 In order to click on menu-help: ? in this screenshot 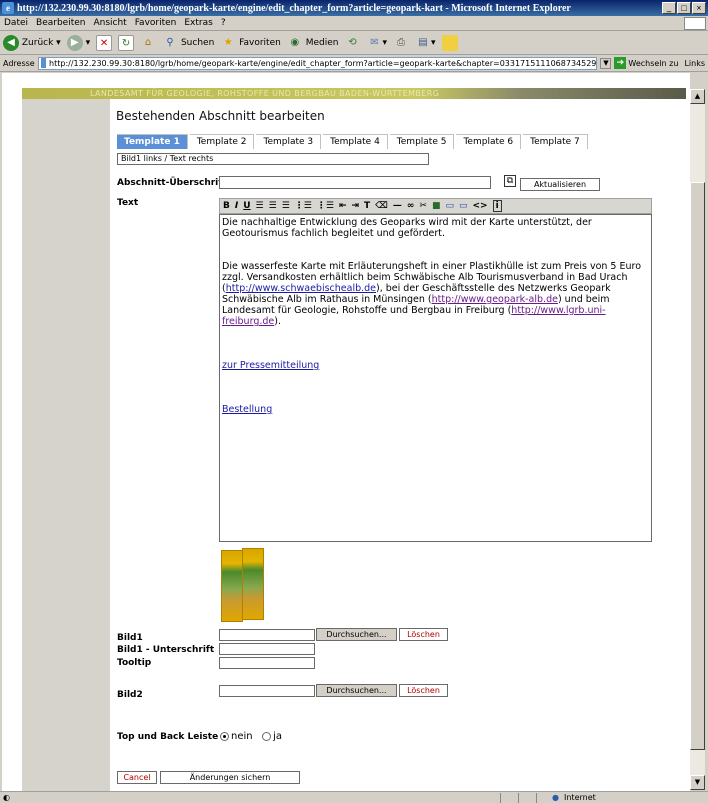, I will do `click(223, 23)`.